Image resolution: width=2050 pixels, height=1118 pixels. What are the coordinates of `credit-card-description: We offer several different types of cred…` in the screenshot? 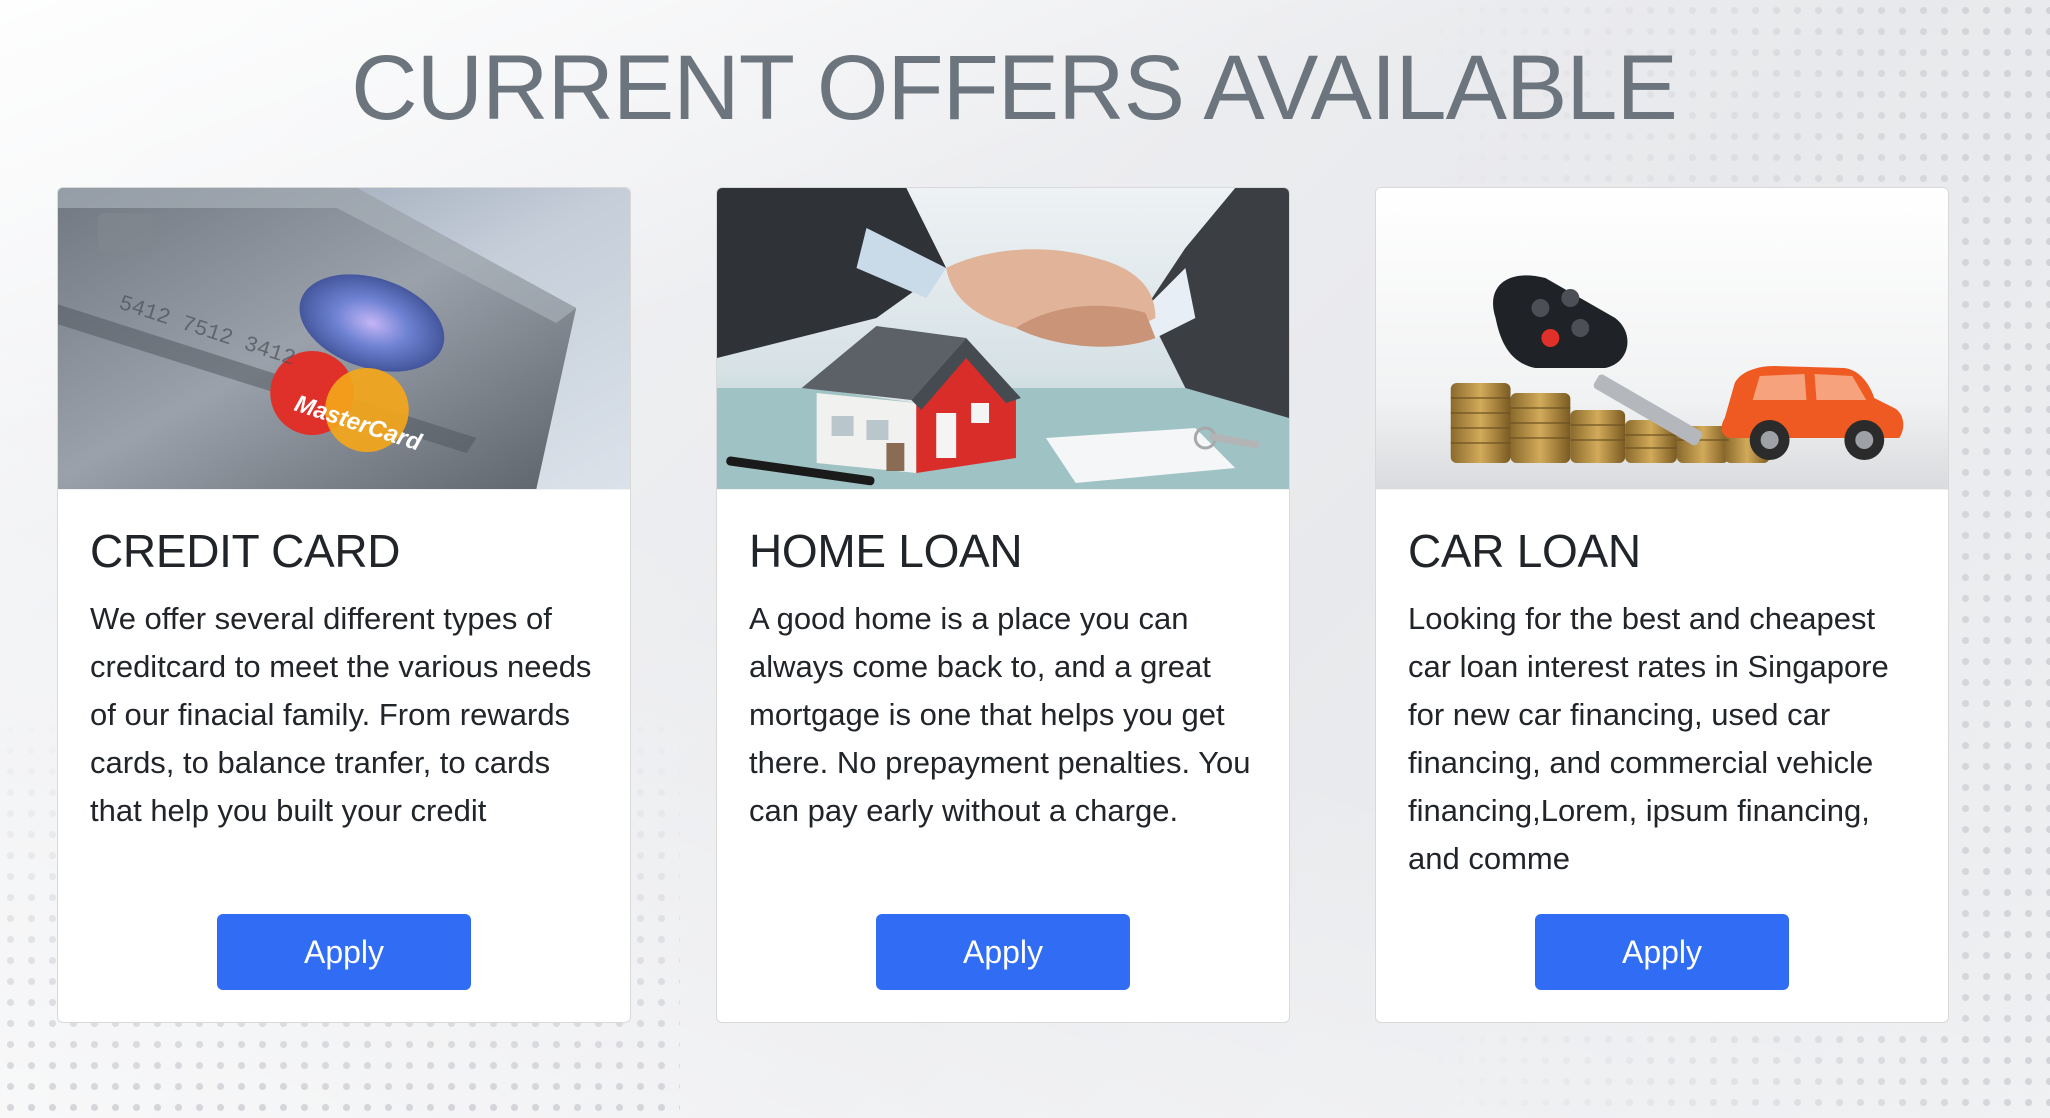 It's located at (341, 714).